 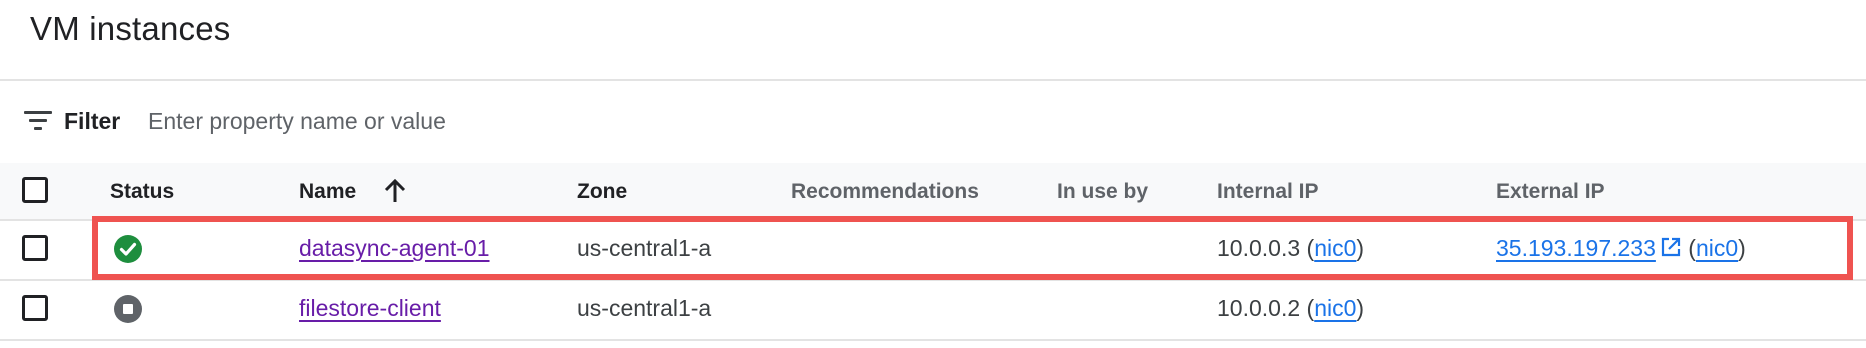 I want to click on row-divider, so click(x=933, y=340).